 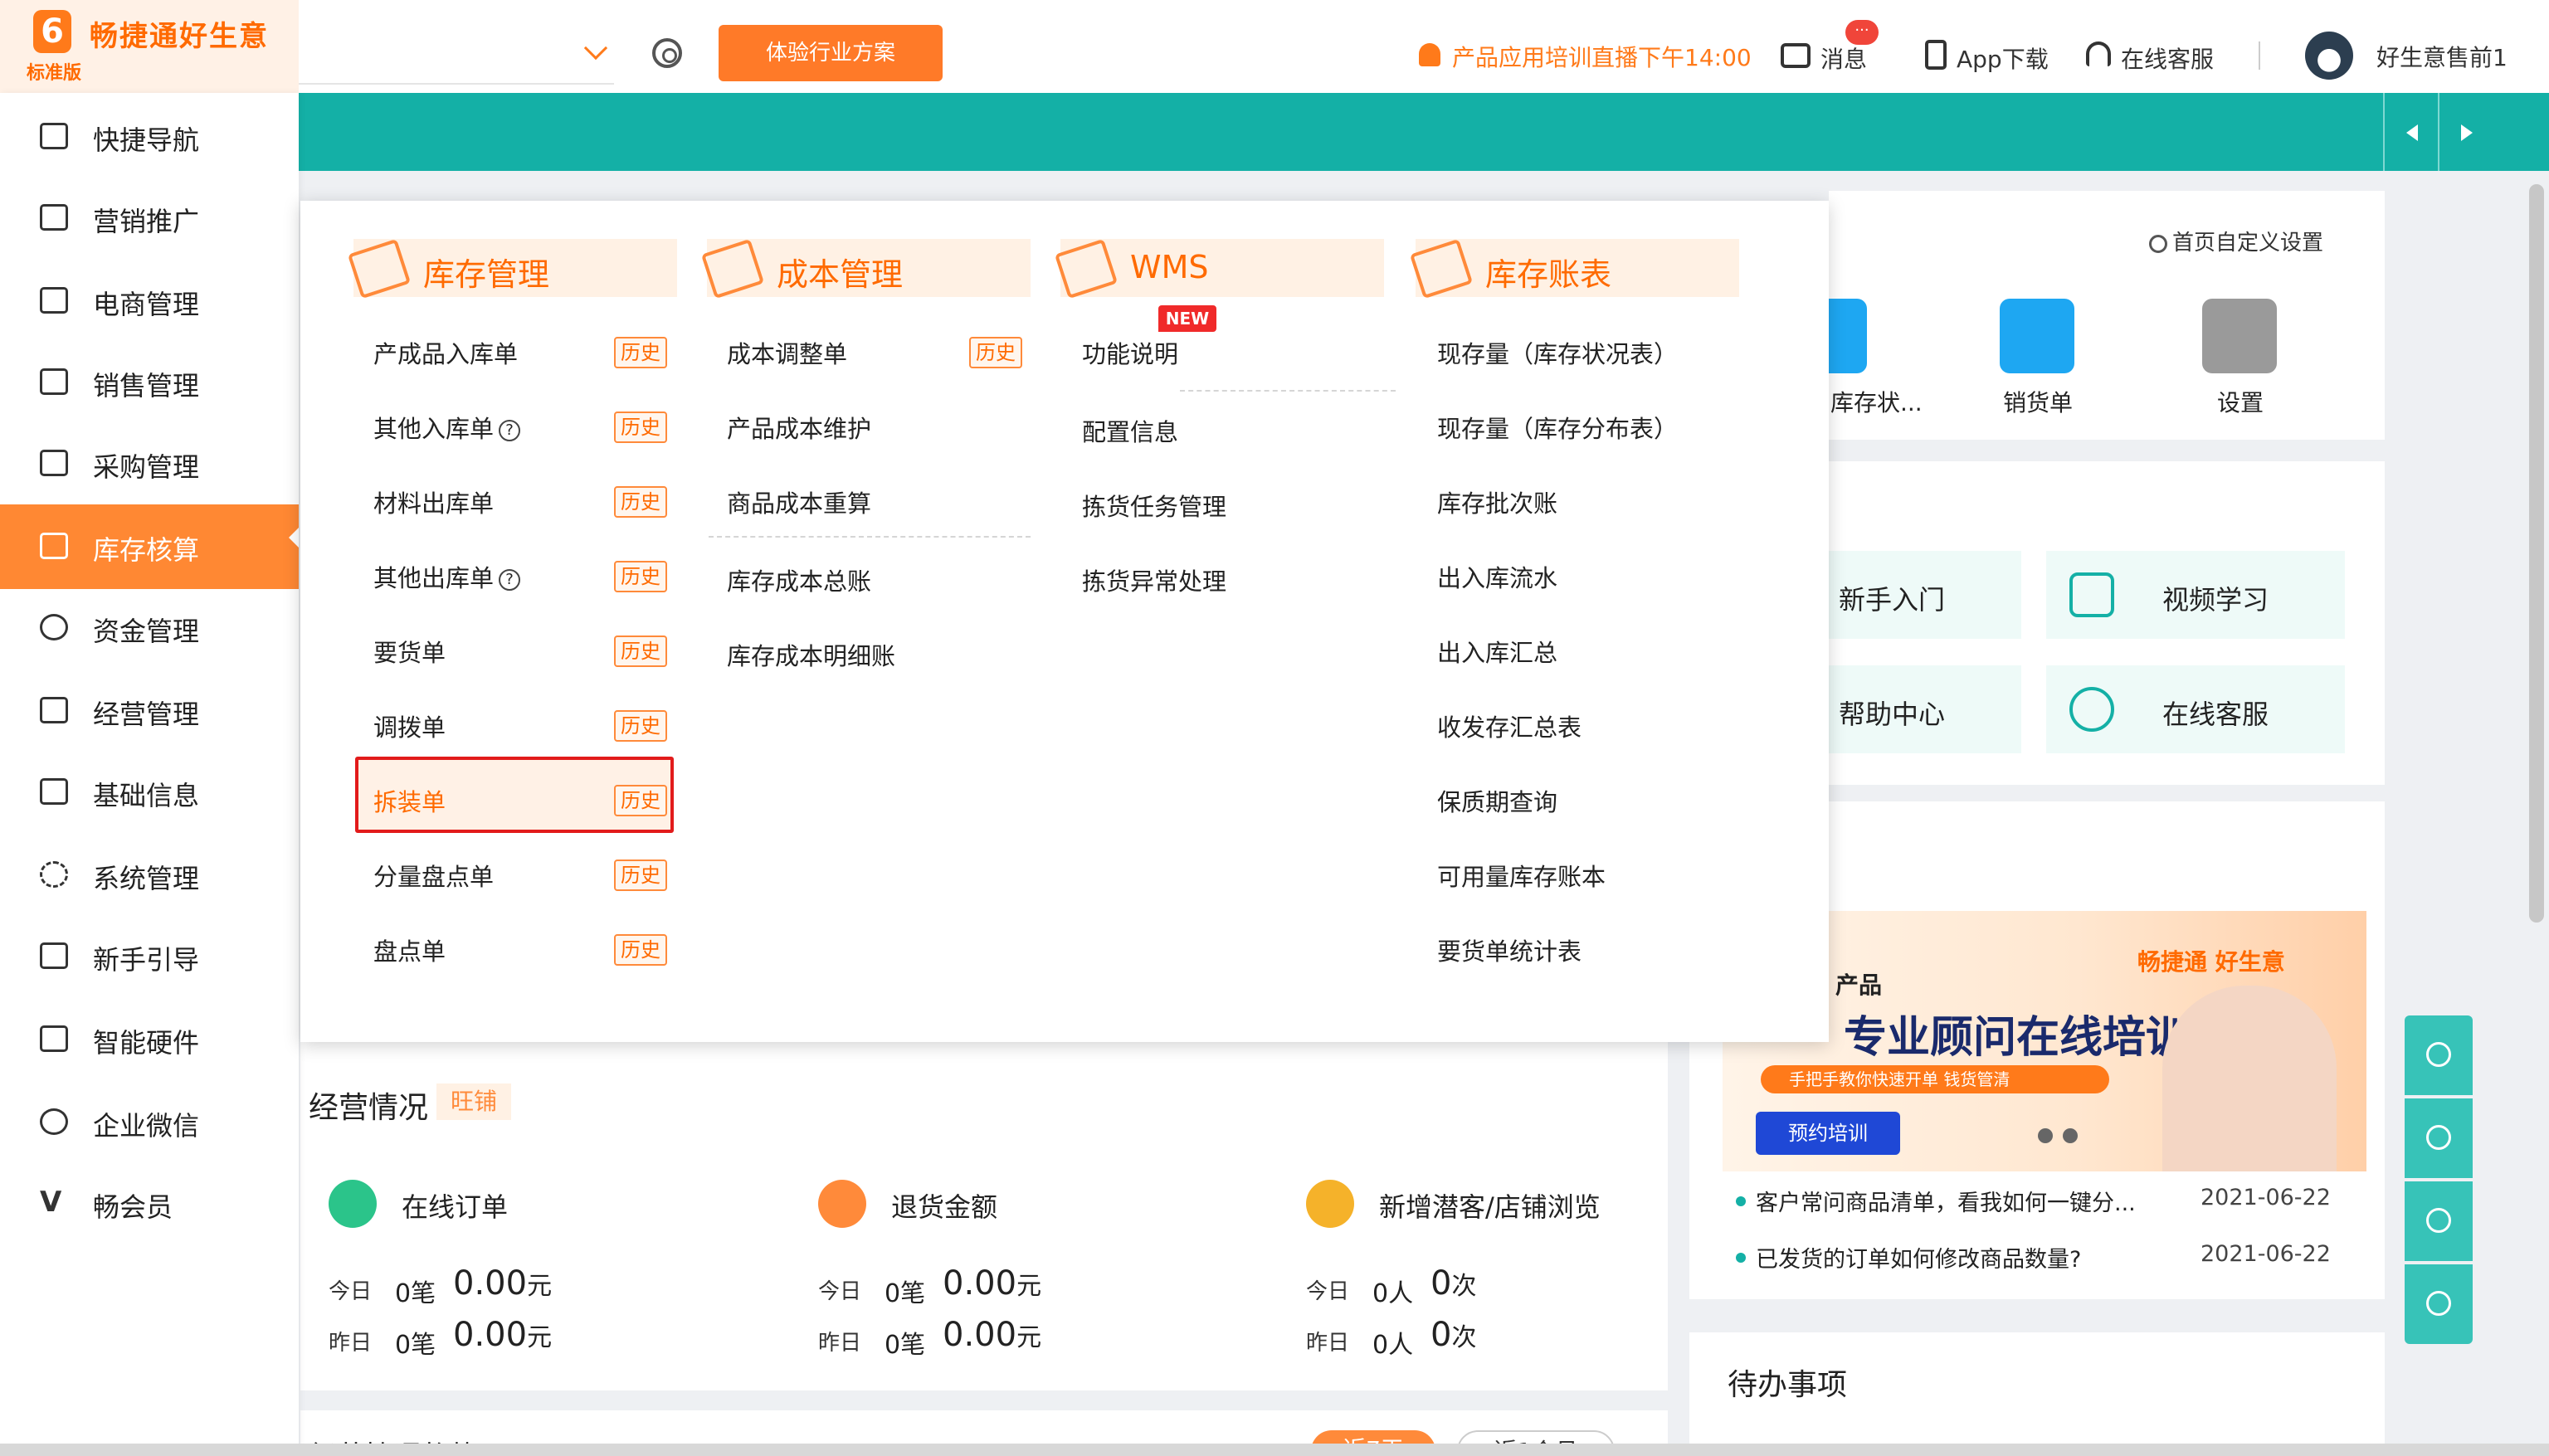 What do you see at coordinates (434, 875) in the screenshot?
I see `menu-item-partial-stocktake: 分量盘点单` at bounding box center [434, 875].